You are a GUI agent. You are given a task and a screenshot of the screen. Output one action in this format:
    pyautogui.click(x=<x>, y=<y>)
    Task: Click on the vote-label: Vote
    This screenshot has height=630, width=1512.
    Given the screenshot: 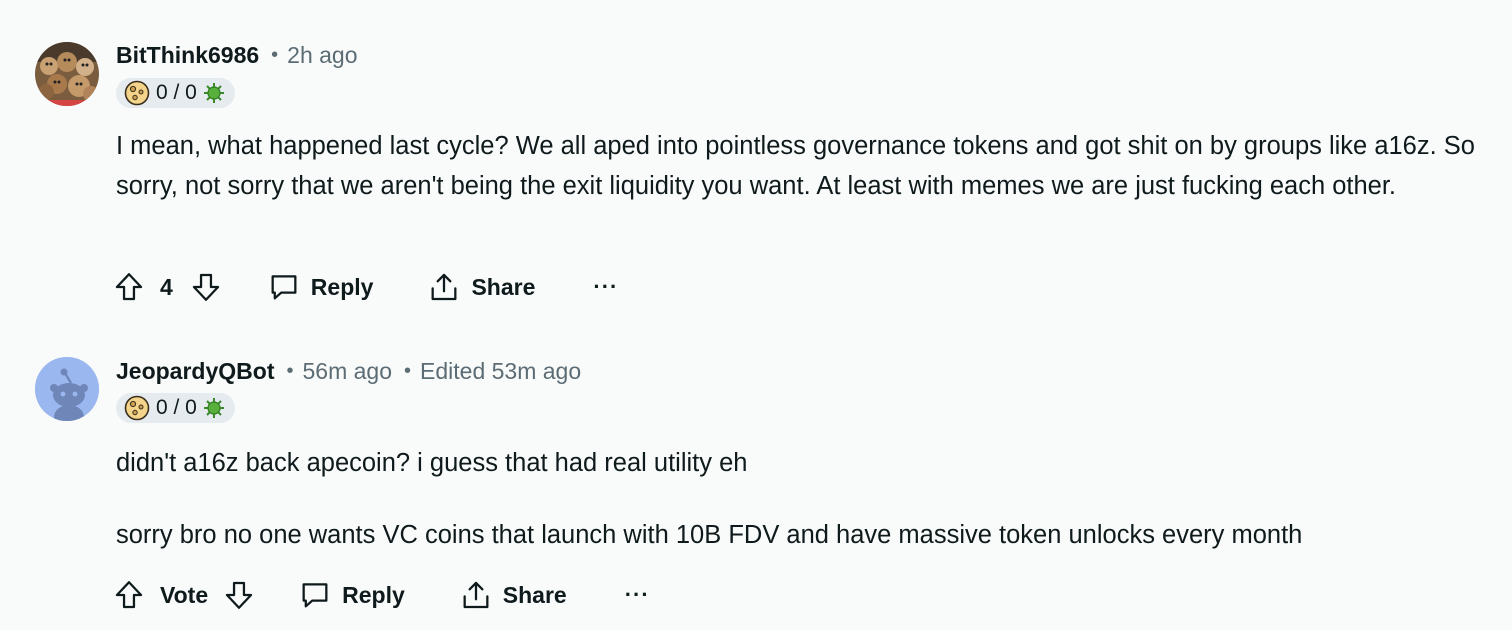 What is the action you would take?
    pyautogui.click(x=184, y=594)
    